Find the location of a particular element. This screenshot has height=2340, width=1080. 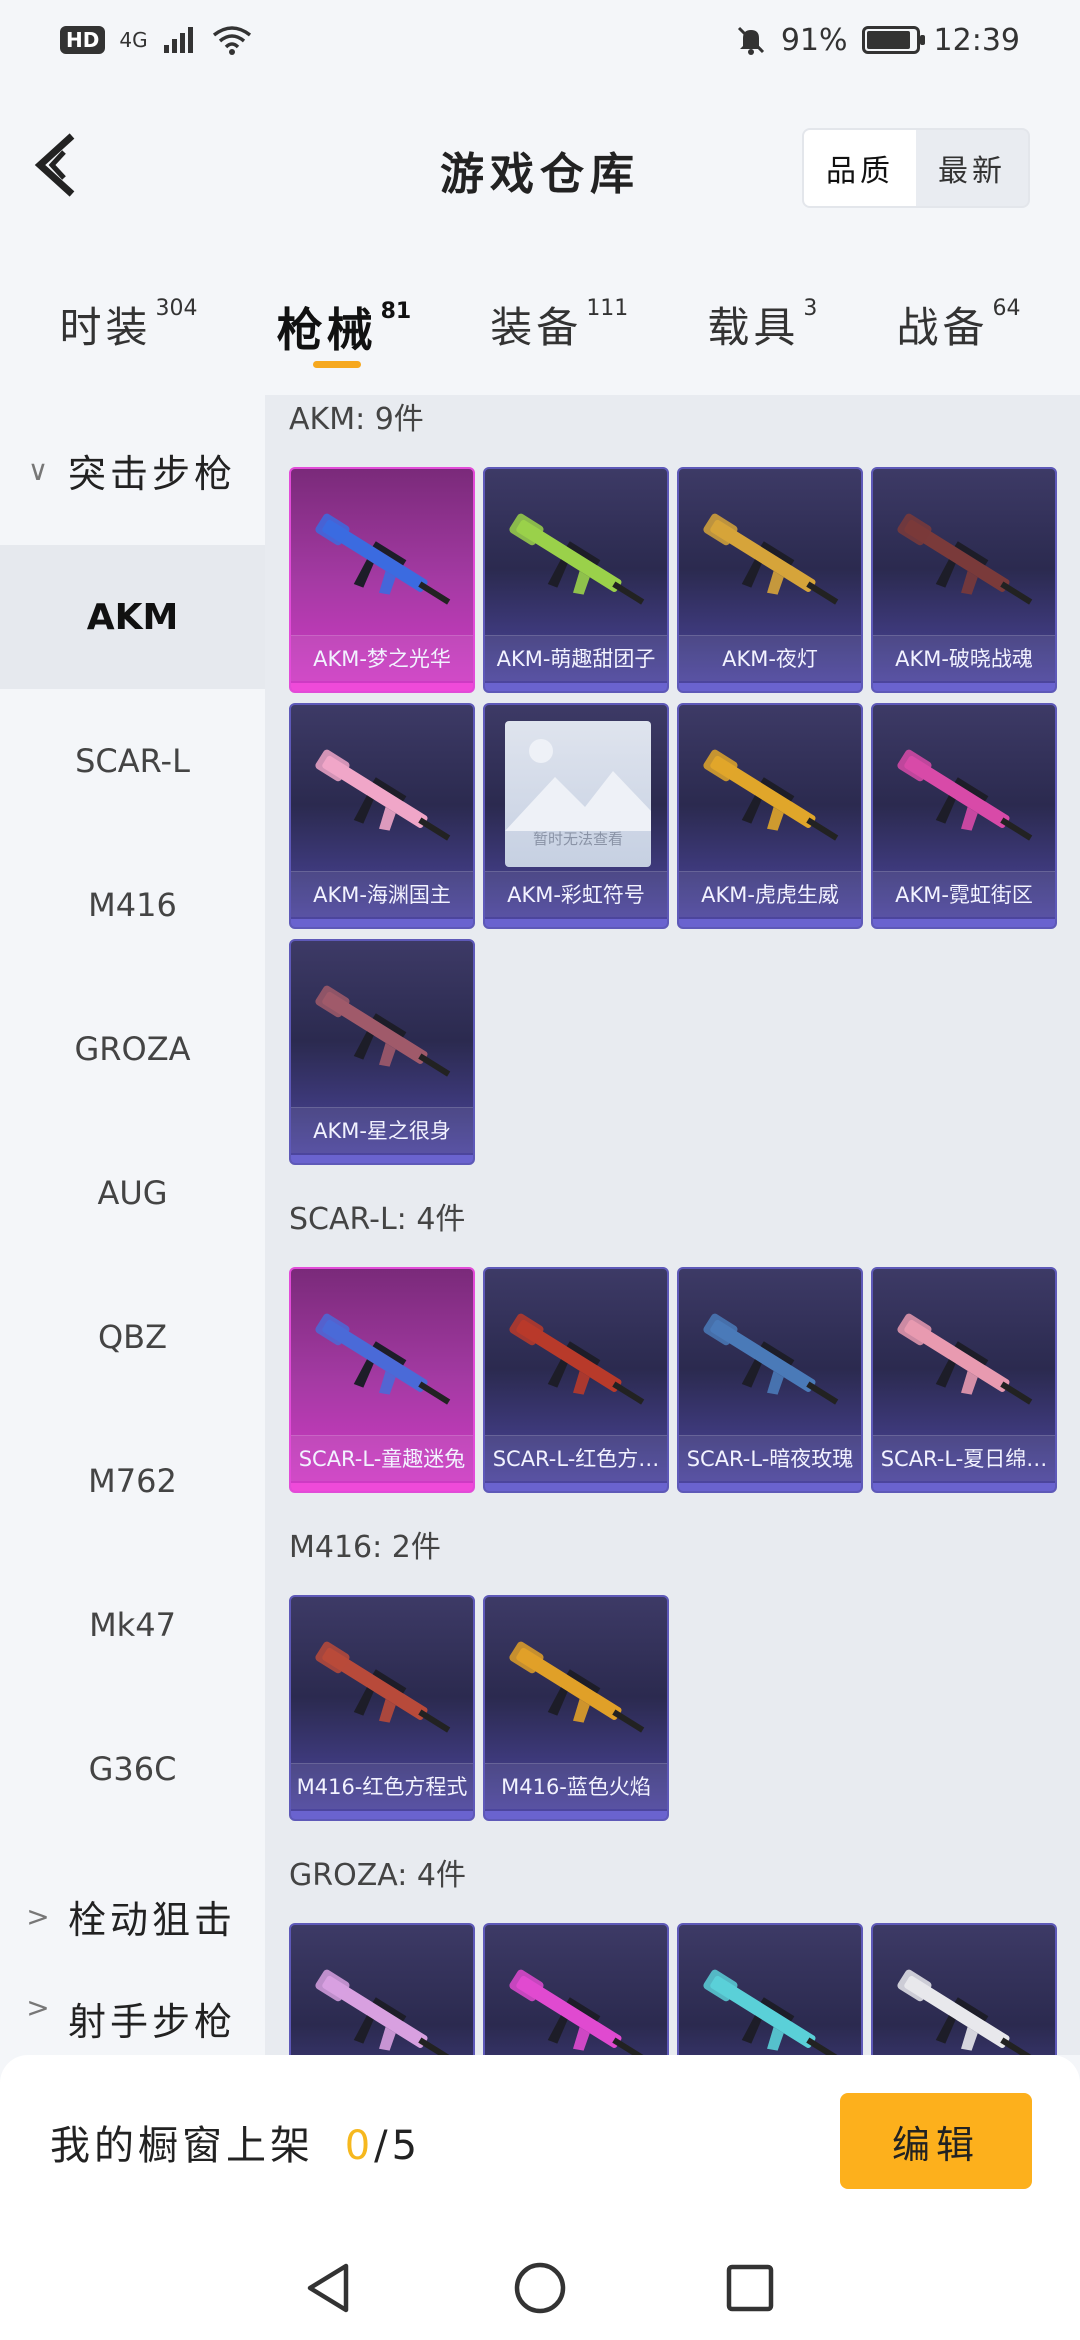

wifi-icon is located at coordinates (231, 40).